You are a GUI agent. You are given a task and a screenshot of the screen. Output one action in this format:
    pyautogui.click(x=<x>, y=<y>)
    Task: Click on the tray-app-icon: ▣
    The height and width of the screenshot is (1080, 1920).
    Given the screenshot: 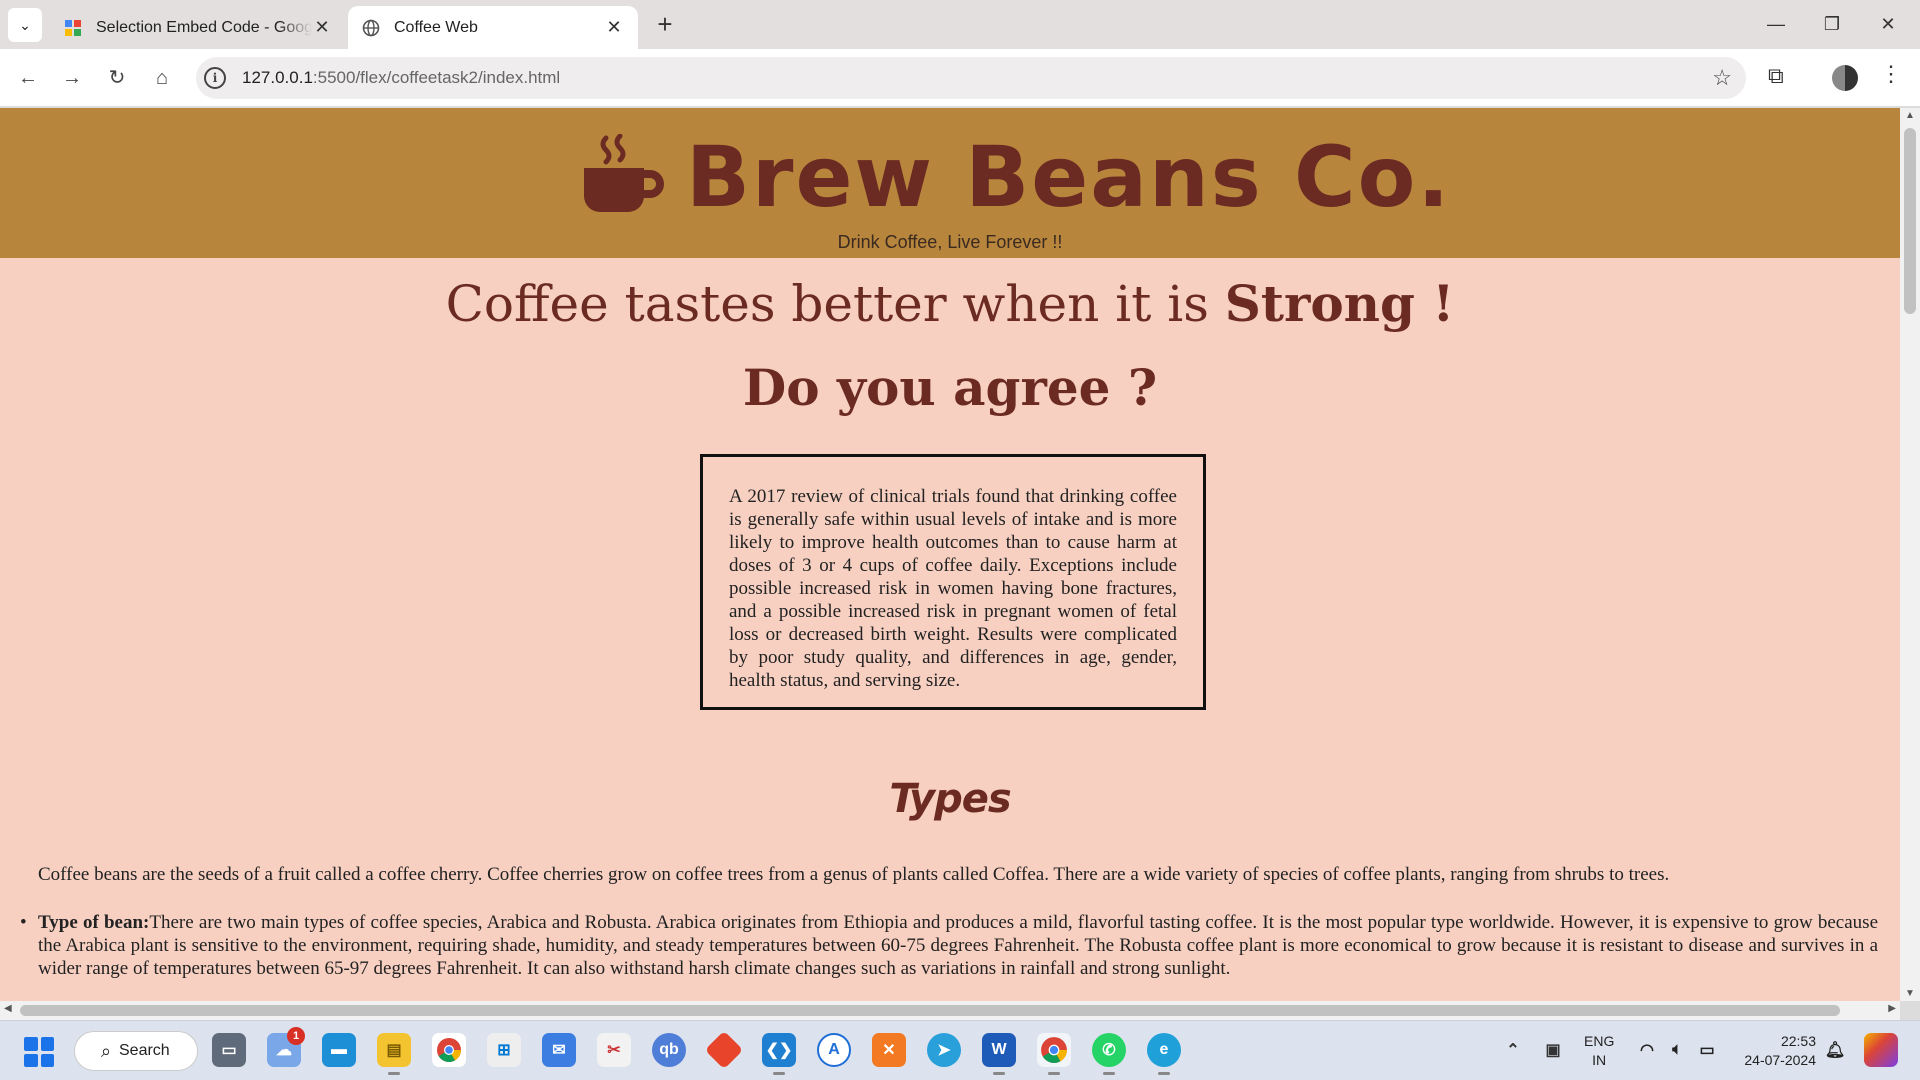 What is the action you would take?
    pyautogui.click(x=1553, y=1050)
    